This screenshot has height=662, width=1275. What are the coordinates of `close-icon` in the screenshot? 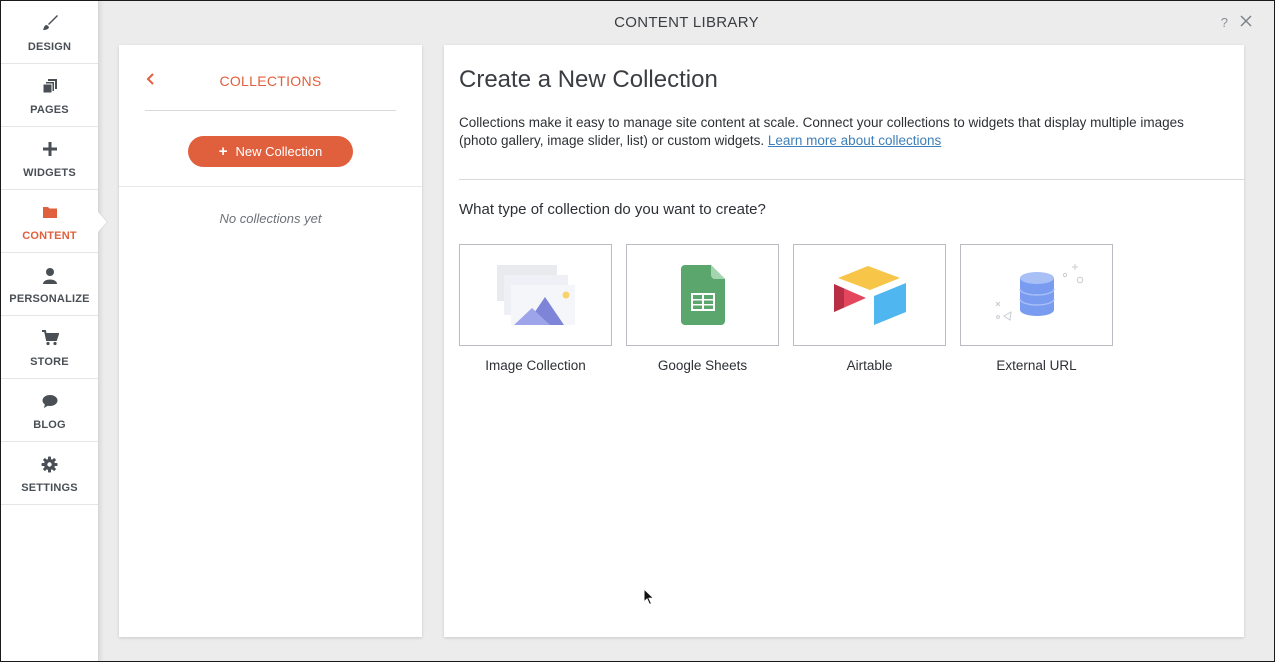 It's located at (1246, 21).